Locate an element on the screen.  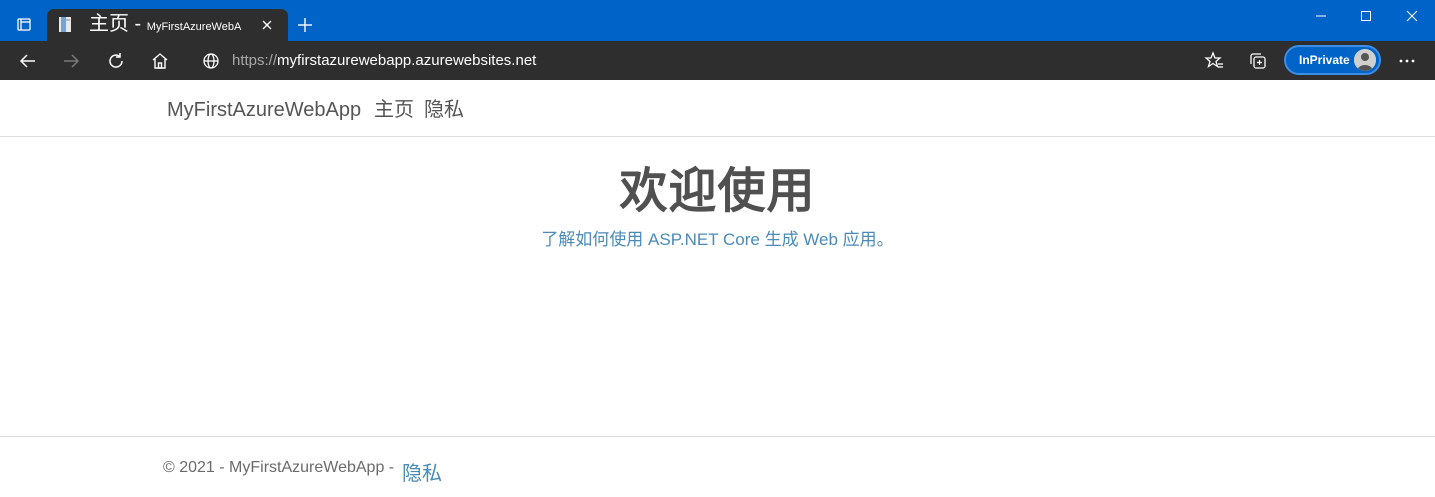
favorites-star-icon is located at coordinates (1214, 61).